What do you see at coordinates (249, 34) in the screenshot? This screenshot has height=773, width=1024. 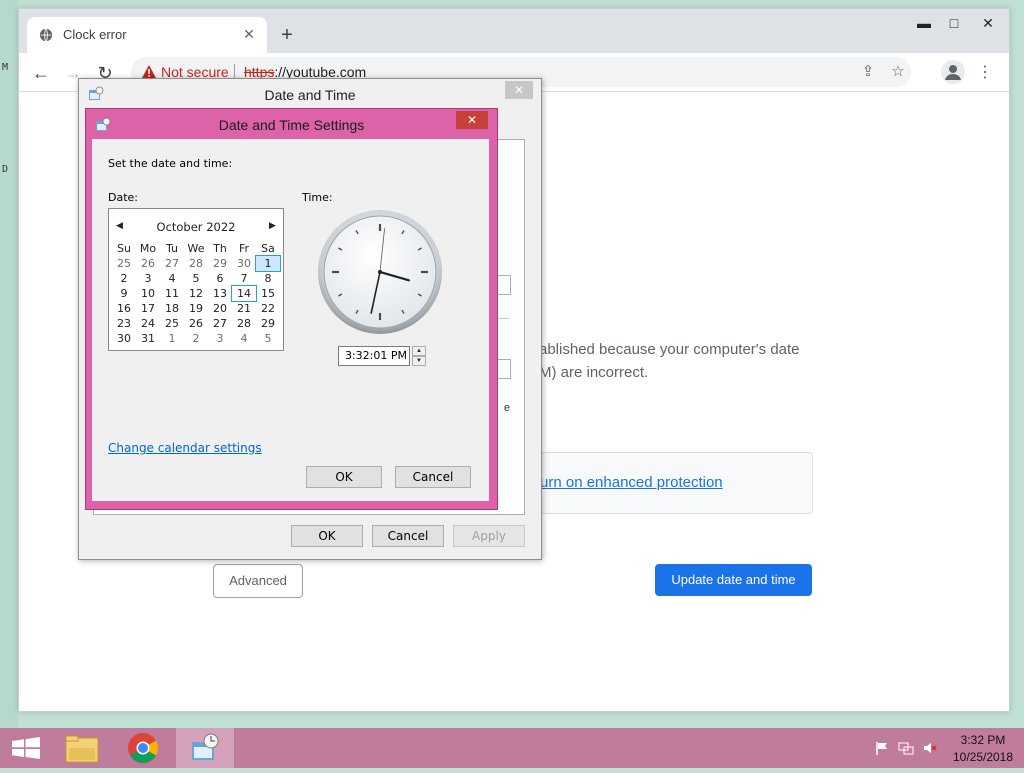 I see `close-tab-icon: ✕` at bounding box center [249, 34].